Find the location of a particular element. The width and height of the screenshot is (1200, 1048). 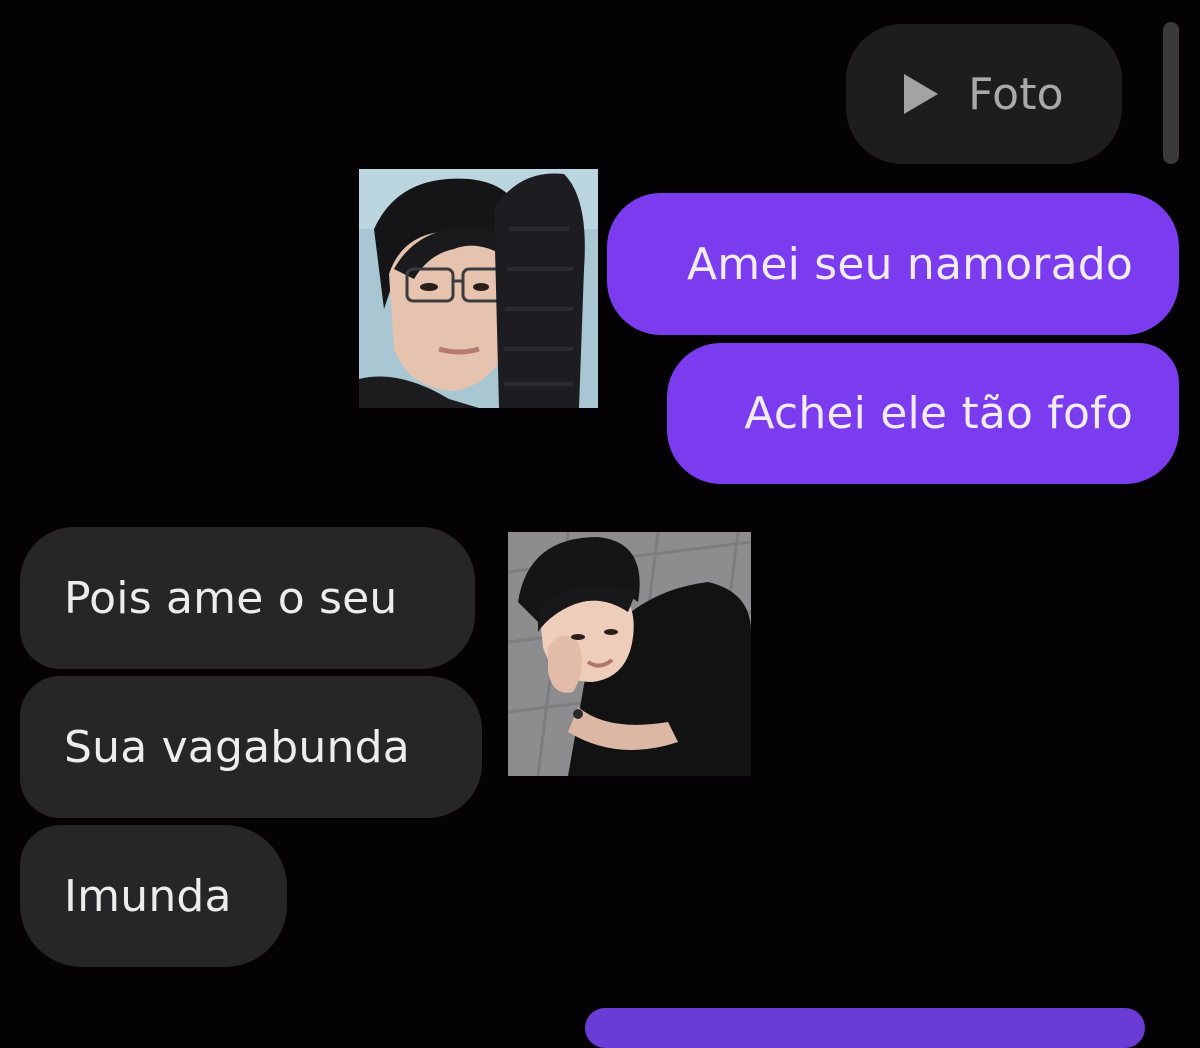

photo-message-label: Foto is located at coordinates (1016, 94).